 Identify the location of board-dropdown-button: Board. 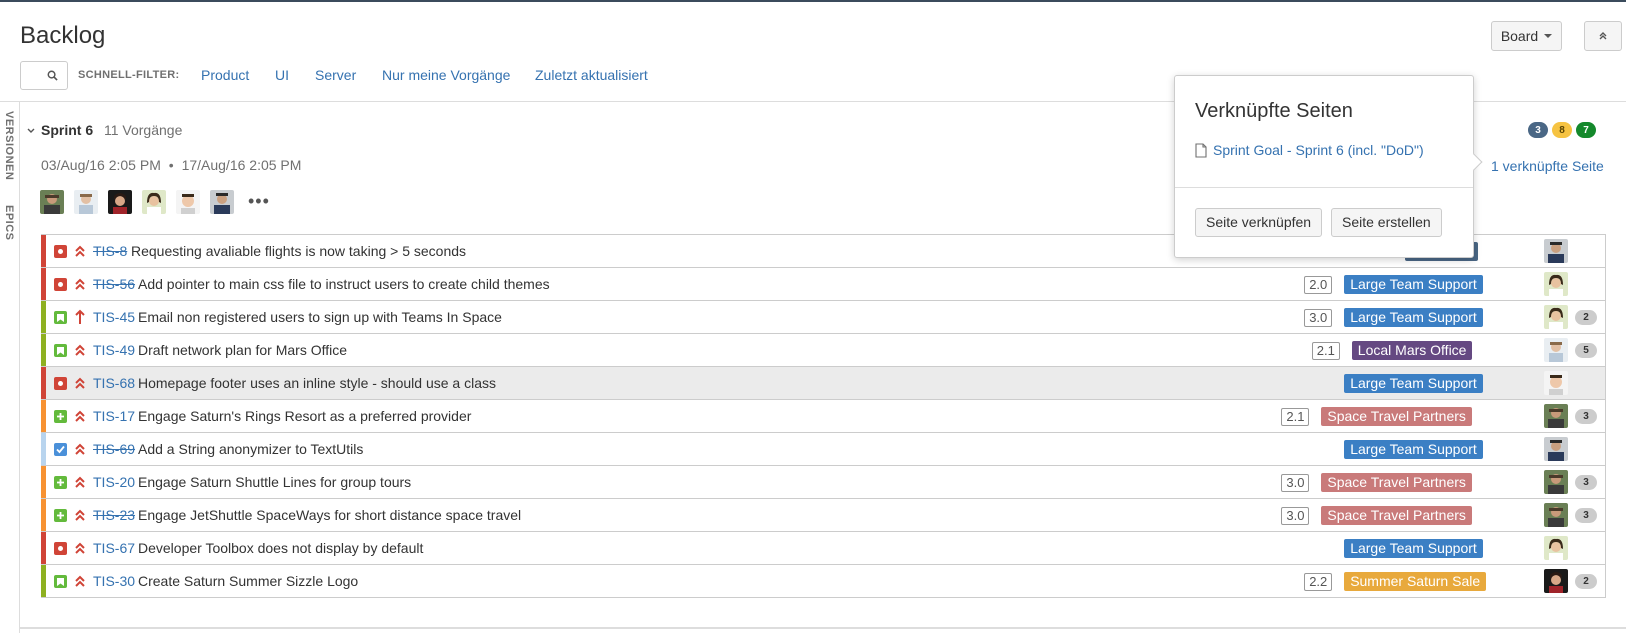
(1526, 36).